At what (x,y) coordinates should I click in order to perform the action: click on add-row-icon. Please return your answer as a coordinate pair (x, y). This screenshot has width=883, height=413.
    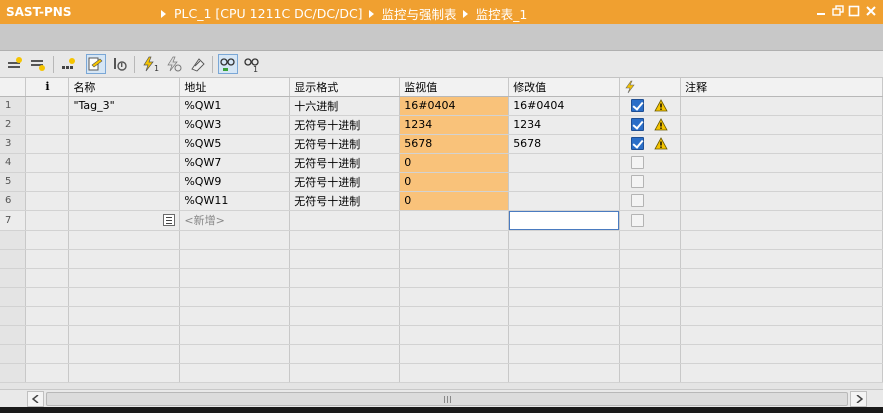
    Looking at the image, I should click on (38, 64).